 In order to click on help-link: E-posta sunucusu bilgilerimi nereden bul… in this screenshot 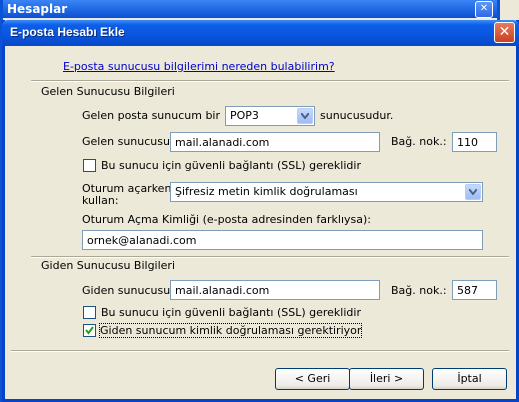, I will do `click(199, 66)`.